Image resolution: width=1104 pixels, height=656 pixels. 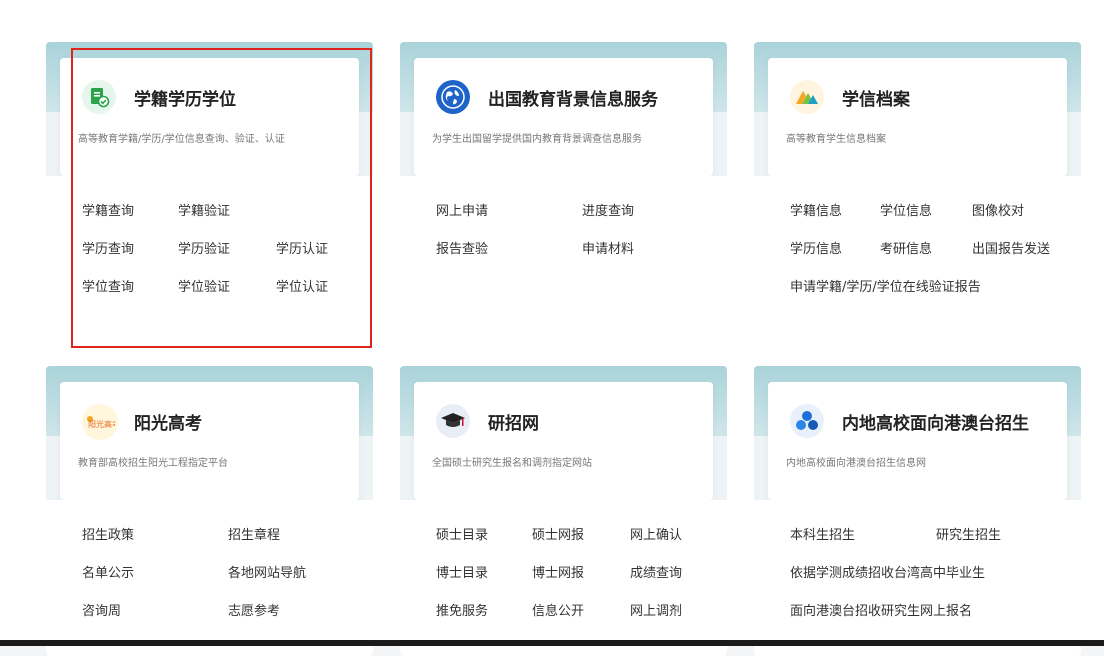 I want to click on link-volunteer-reference: 志愿参考, so click(x=254, y=609).